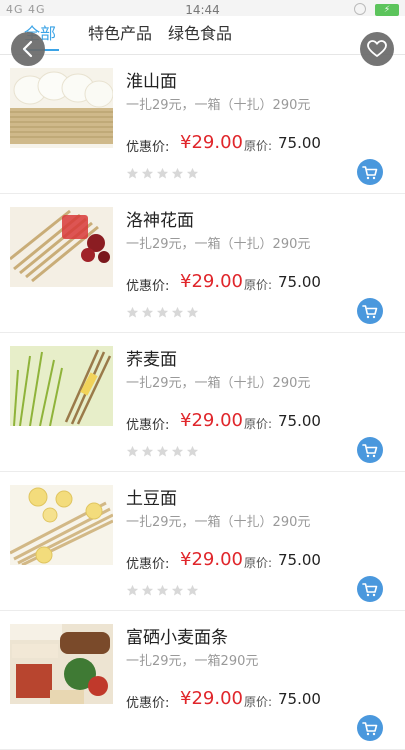  What do you see at coordinates (192, 661) in the screenshot?
I see `product-description: 一扎29元，一箱290元` at bounding box center [192, 661].